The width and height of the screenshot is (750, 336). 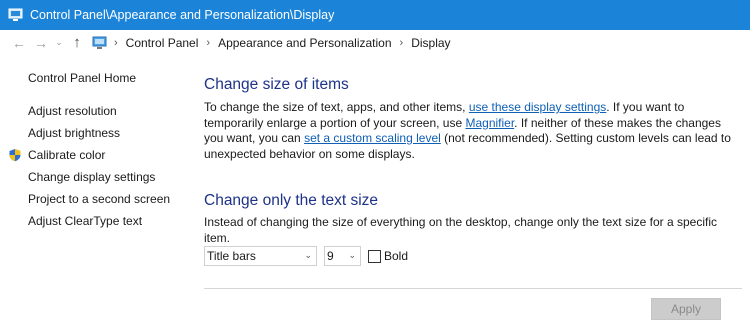 I want to click on magnifier-link: Magnifier, so click(x=489, y=123).